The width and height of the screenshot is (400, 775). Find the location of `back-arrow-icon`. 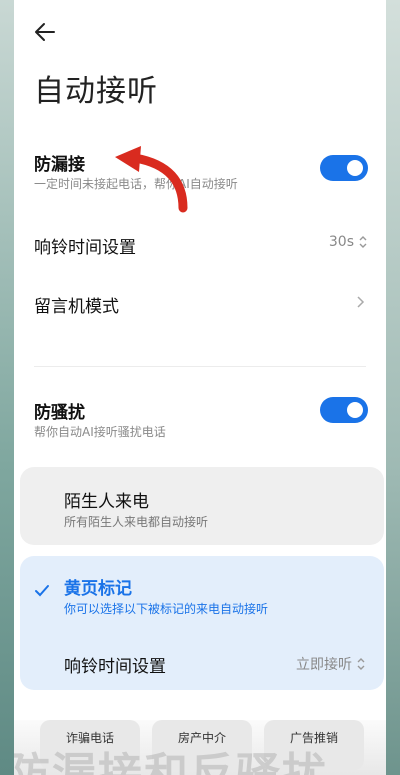

back-arrow-icon is located at coordinates (45, 32).